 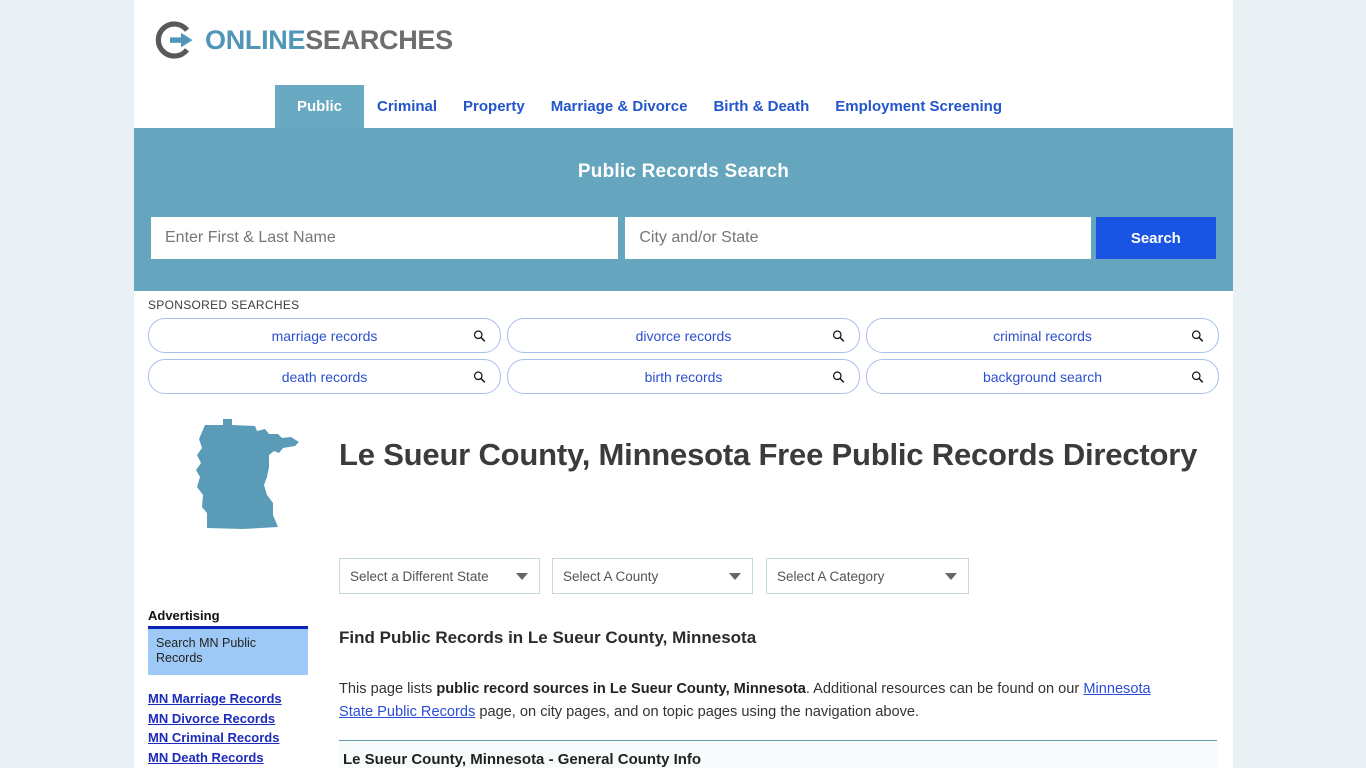 What do you see at coordinates (228, 719) in the screenshot?
I see `sidebar-link-mn-divorce-records: MN Divorce Records` at bounding box center [228, 719].